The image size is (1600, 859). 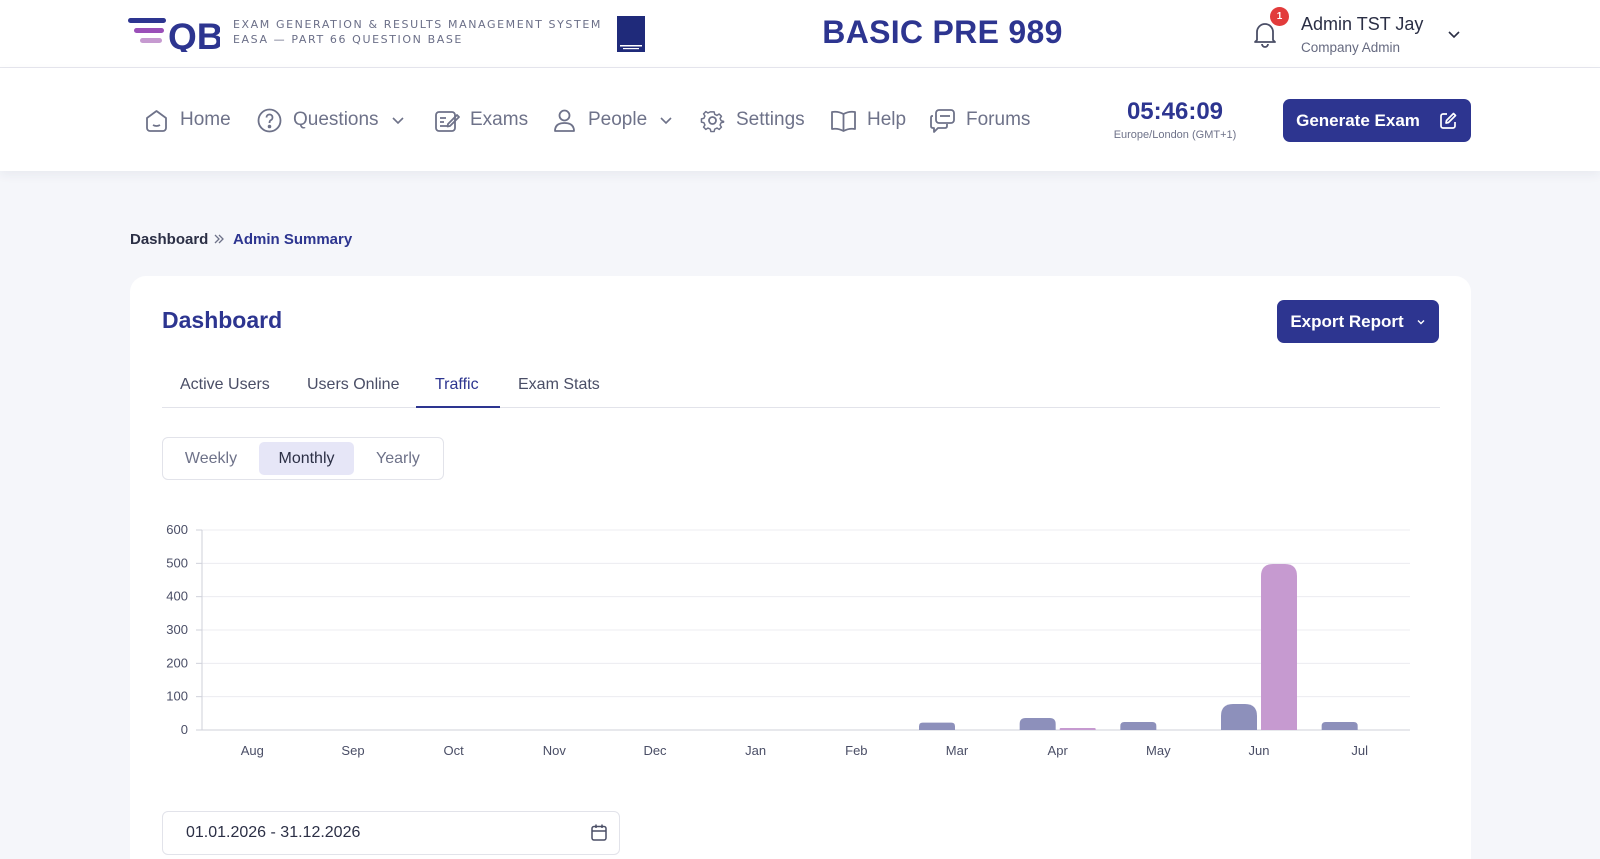 What do you see at coordinates (1448, 120) in the screenshot?
I see `edit-icon` at bounding box center [1448, 120].